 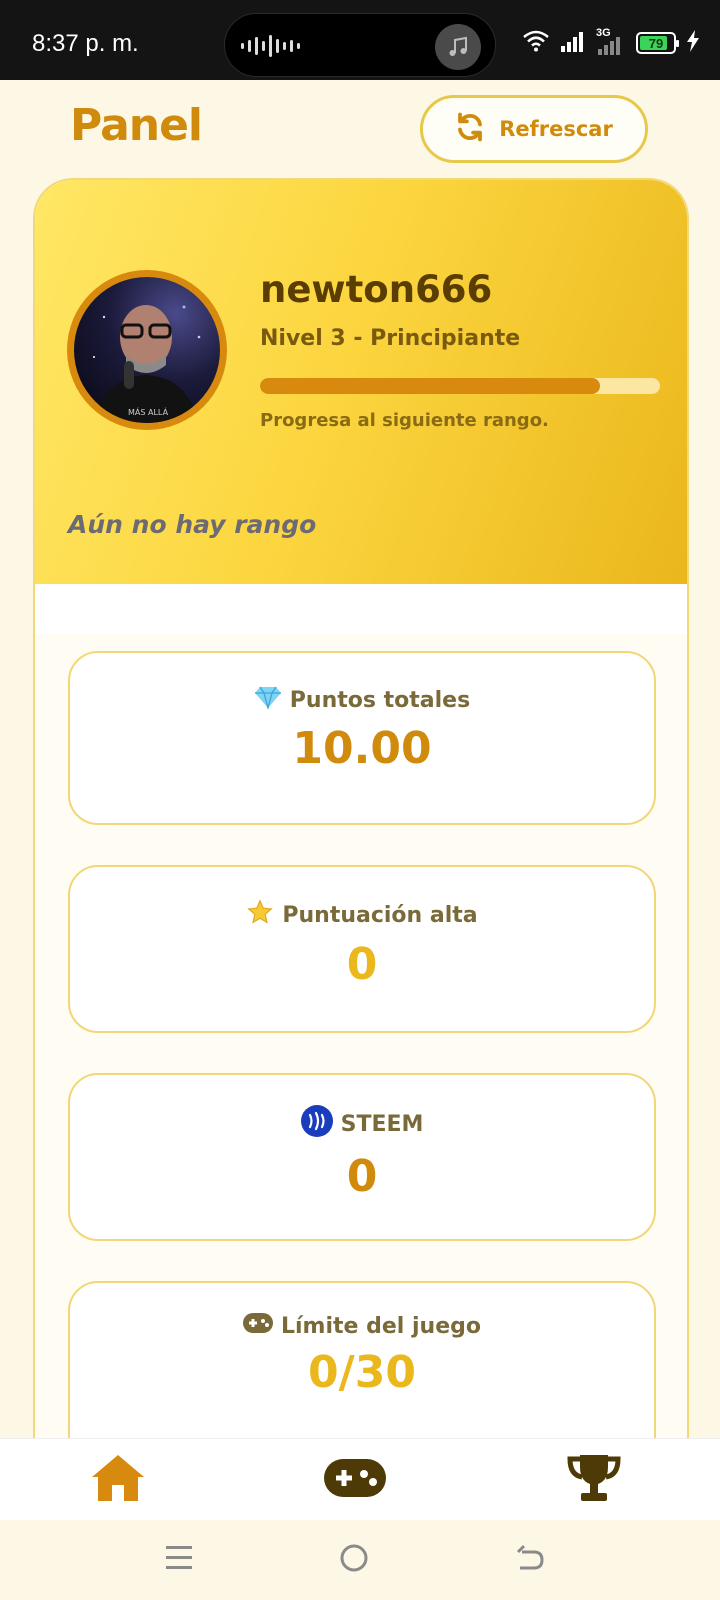 I want to click on battery-level: 79, so click(x=656, y=43).